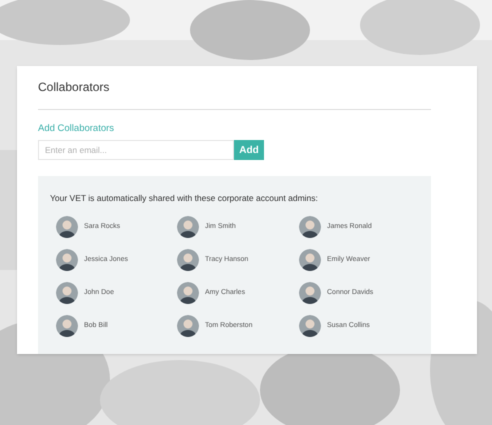  What do you see at coordinates (184, 198) in the screenshot?
I see `panel-heading: Your VET is automatically shared with these corporate account admins:` at bounding box center [184, 198].